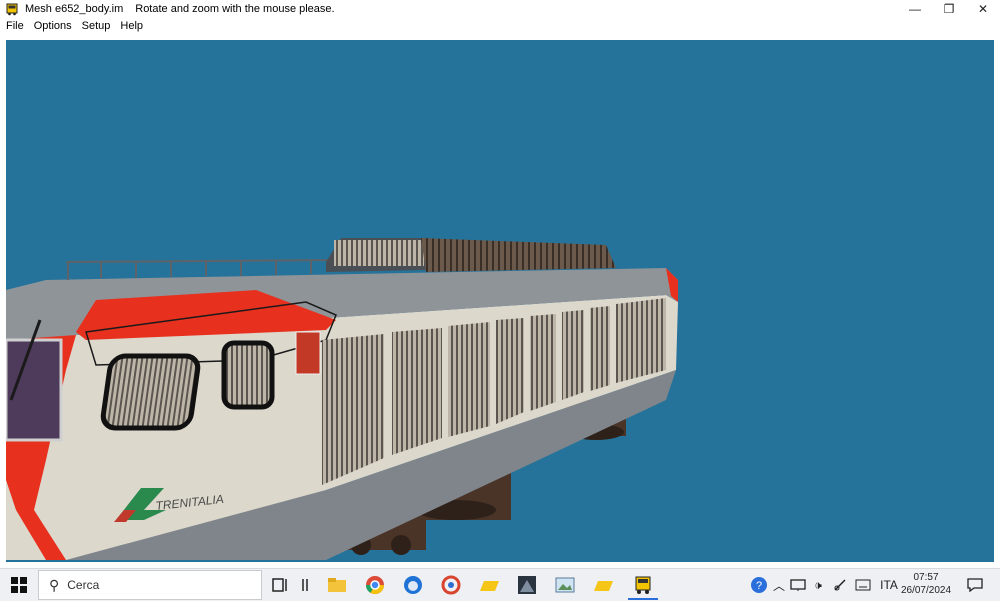 The image size is (1000, 601). Describe the element at coordinates (500, 26) in the screenshot. I see `menu-bar: File Options Setup Help` at that location.